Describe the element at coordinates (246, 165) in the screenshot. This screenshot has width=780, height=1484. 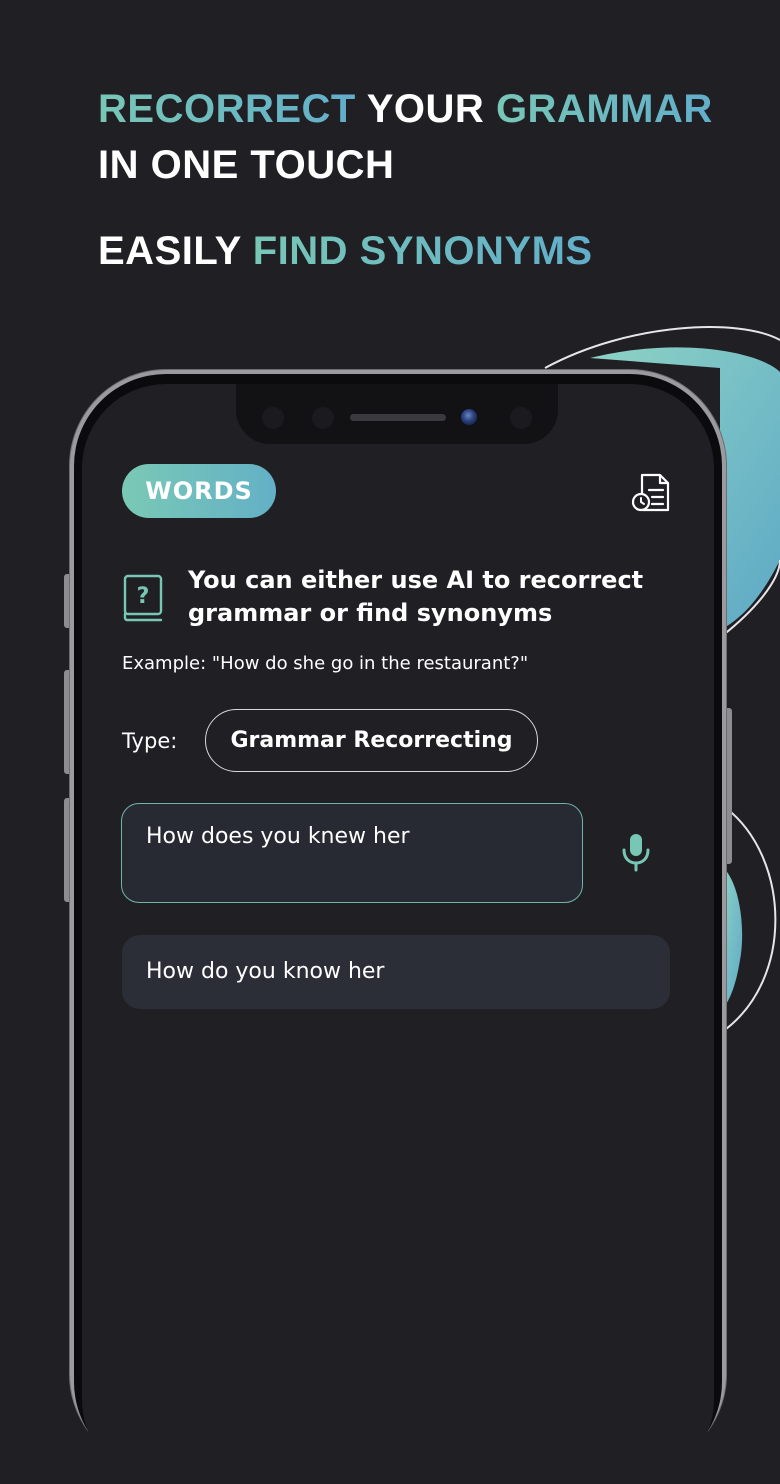
I see `headline-line-2: IN ONE TOUCH` at that location.